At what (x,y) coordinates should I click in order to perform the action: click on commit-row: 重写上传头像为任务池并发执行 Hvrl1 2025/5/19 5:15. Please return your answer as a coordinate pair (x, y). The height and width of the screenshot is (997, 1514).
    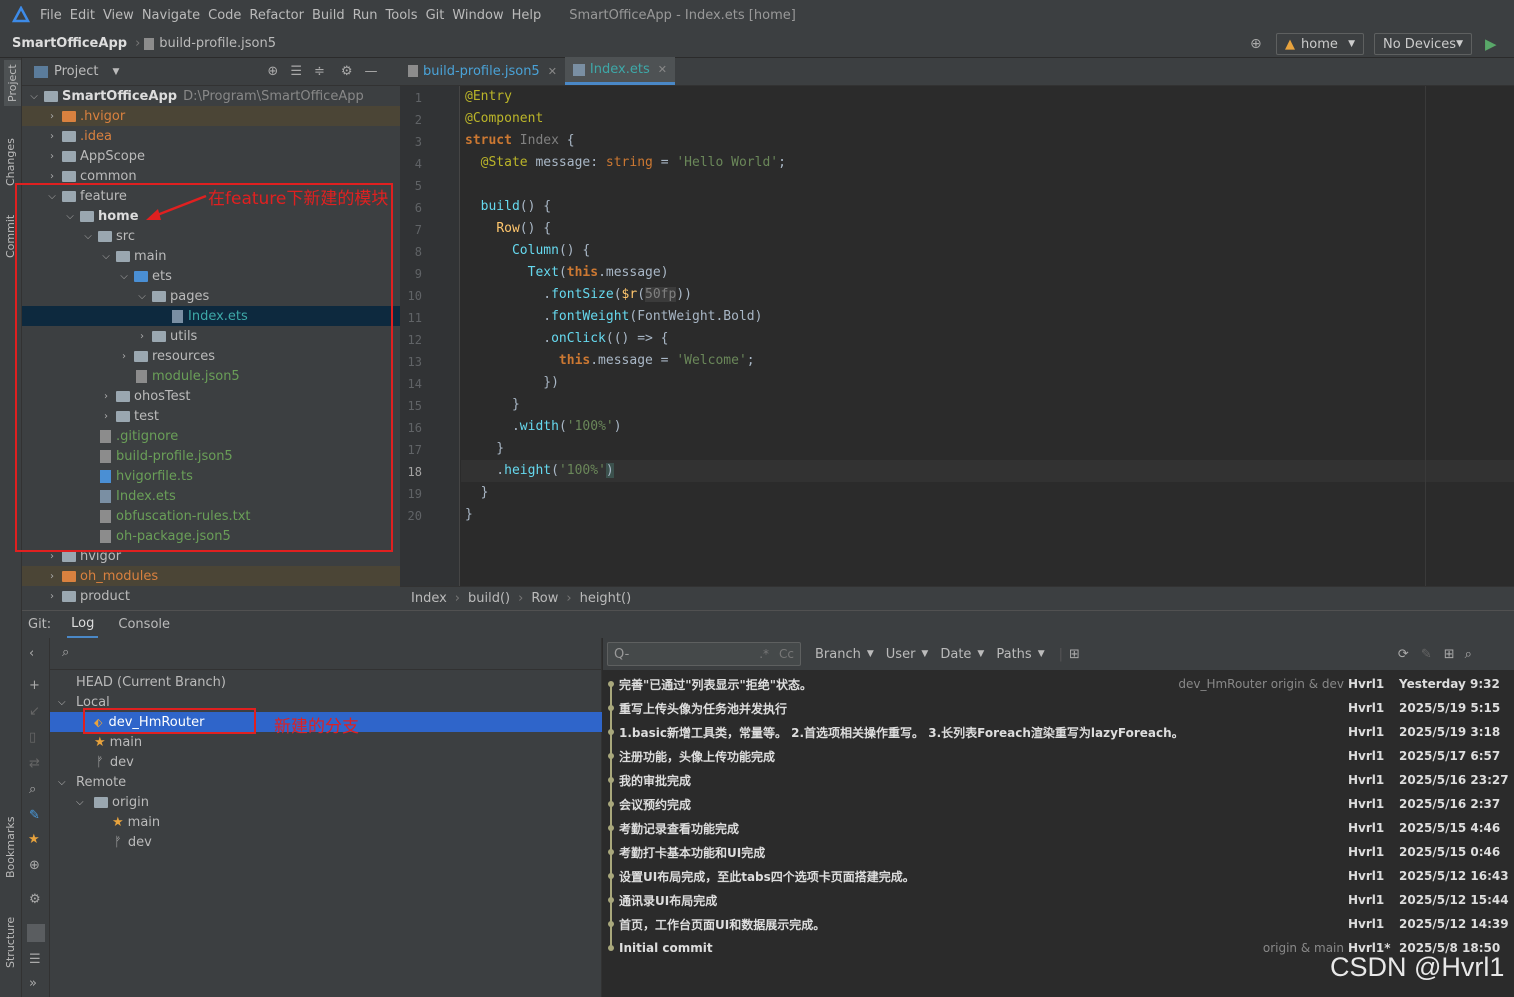
    Looking at the image, I should click on (1058, 708).